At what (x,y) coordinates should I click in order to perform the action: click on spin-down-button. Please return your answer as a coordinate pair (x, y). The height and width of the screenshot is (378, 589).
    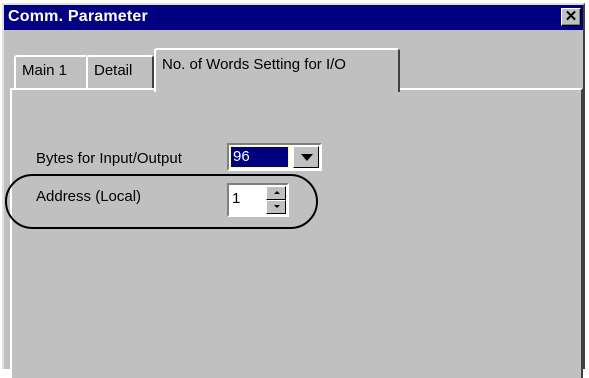
    Looking at the image, I should click on (276, 207).